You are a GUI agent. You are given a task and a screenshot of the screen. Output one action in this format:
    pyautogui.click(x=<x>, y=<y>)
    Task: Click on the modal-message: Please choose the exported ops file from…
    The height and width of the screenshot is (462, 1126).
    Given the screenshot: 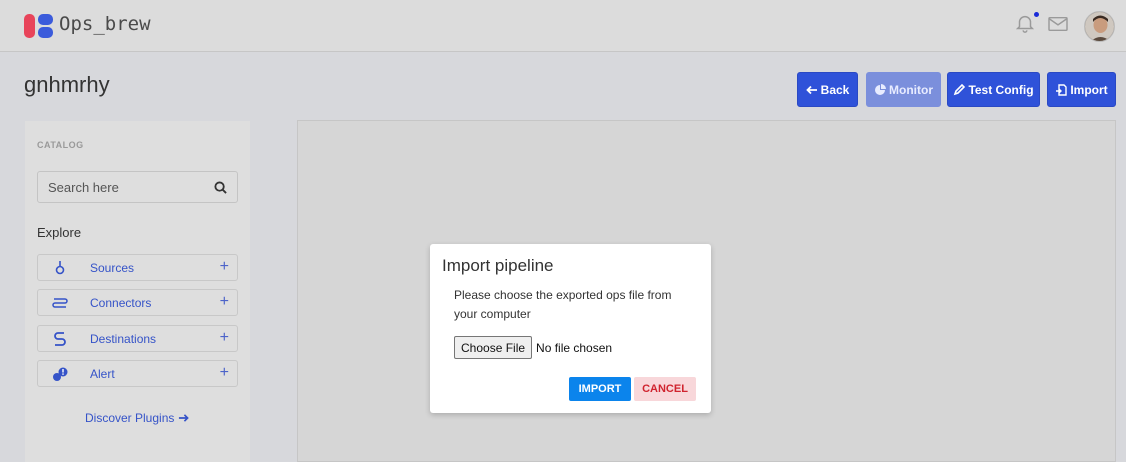 What is the action you would take?
    pyautogui.click(x=563, y=304)
    